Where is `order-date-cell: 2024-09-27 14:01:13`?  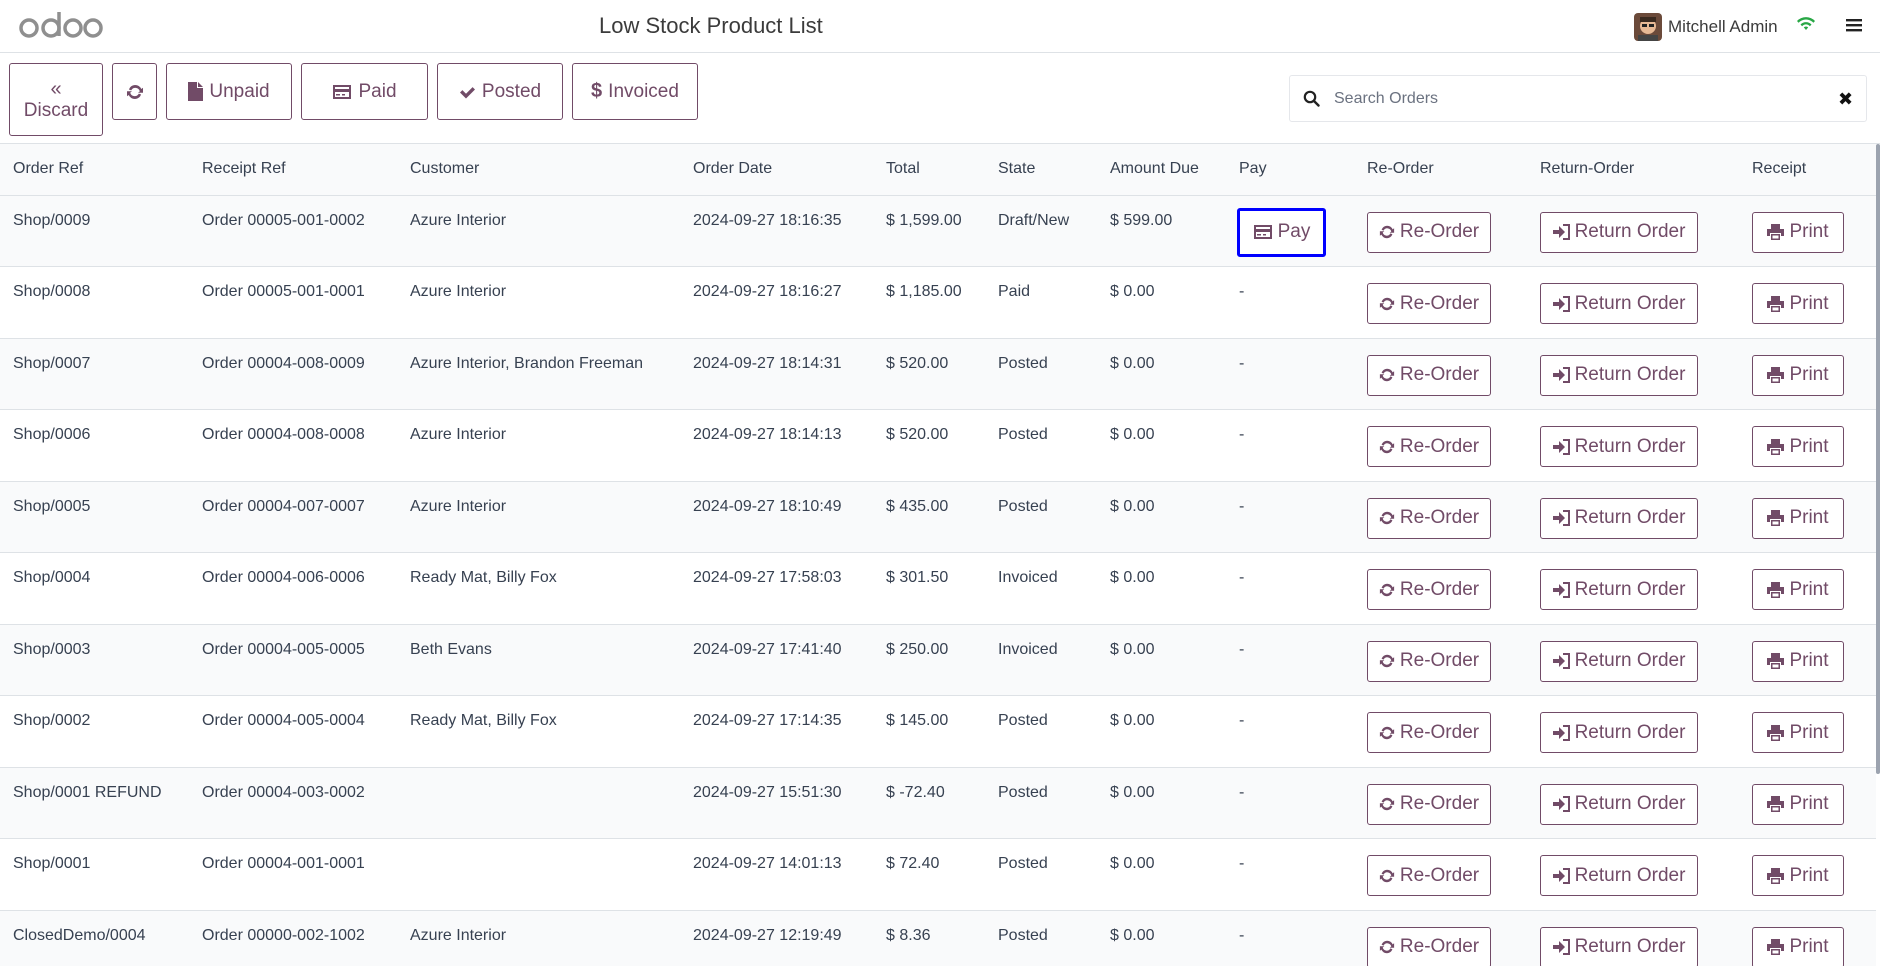 order-date-cell: 2024-09-27 14:01:13 is located at coordinates (776, 874).